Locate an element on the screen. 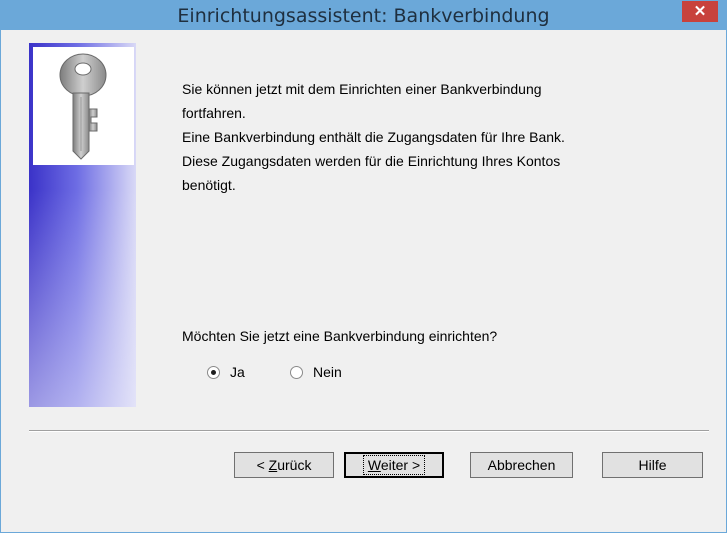  radio-yes-indicator is located at coordinates (213, 372).